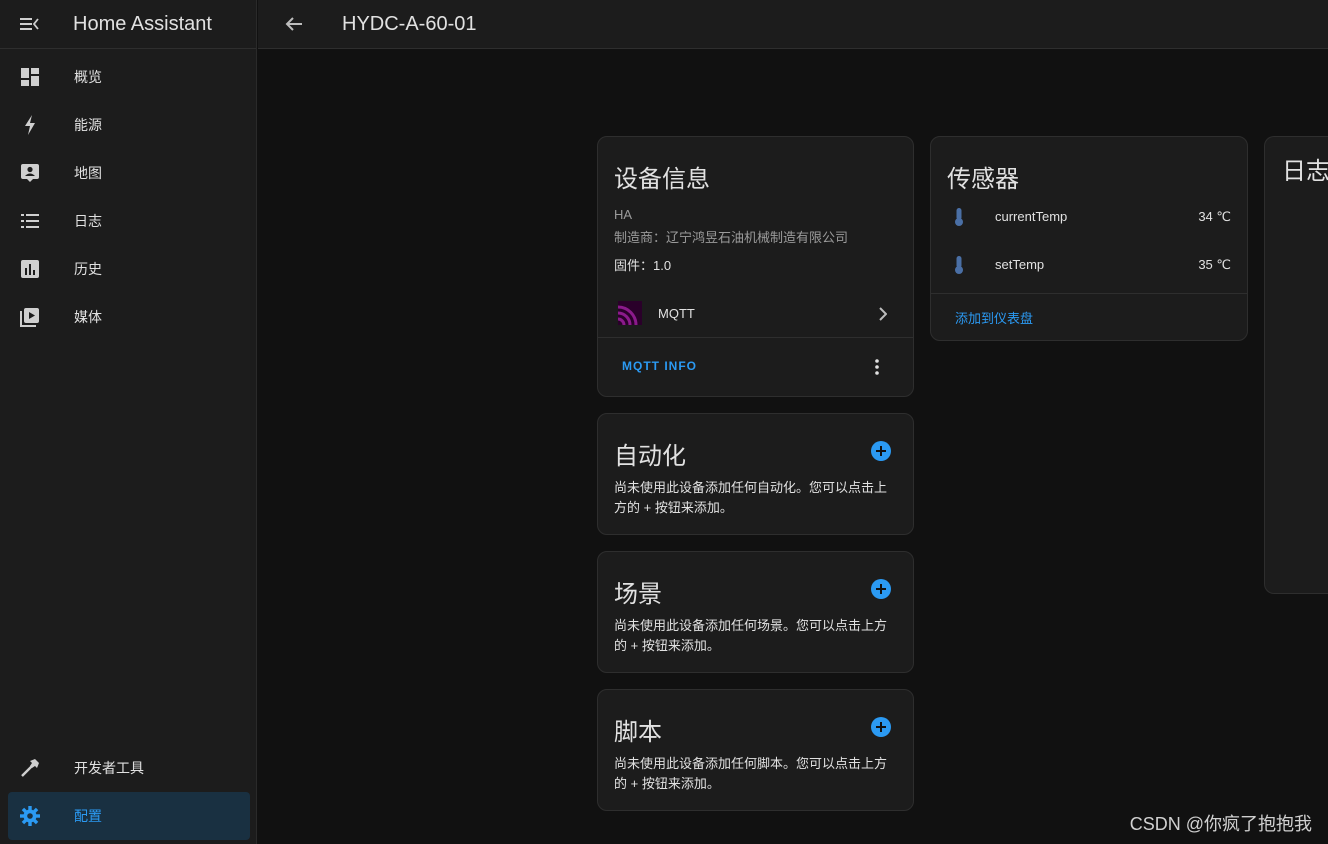 The image size is (1328, 844). What do you see at coordinates (1031, 216) in the screenshot?
I see `sensor-name: currentTemp` at bounding box center [1031, 216].